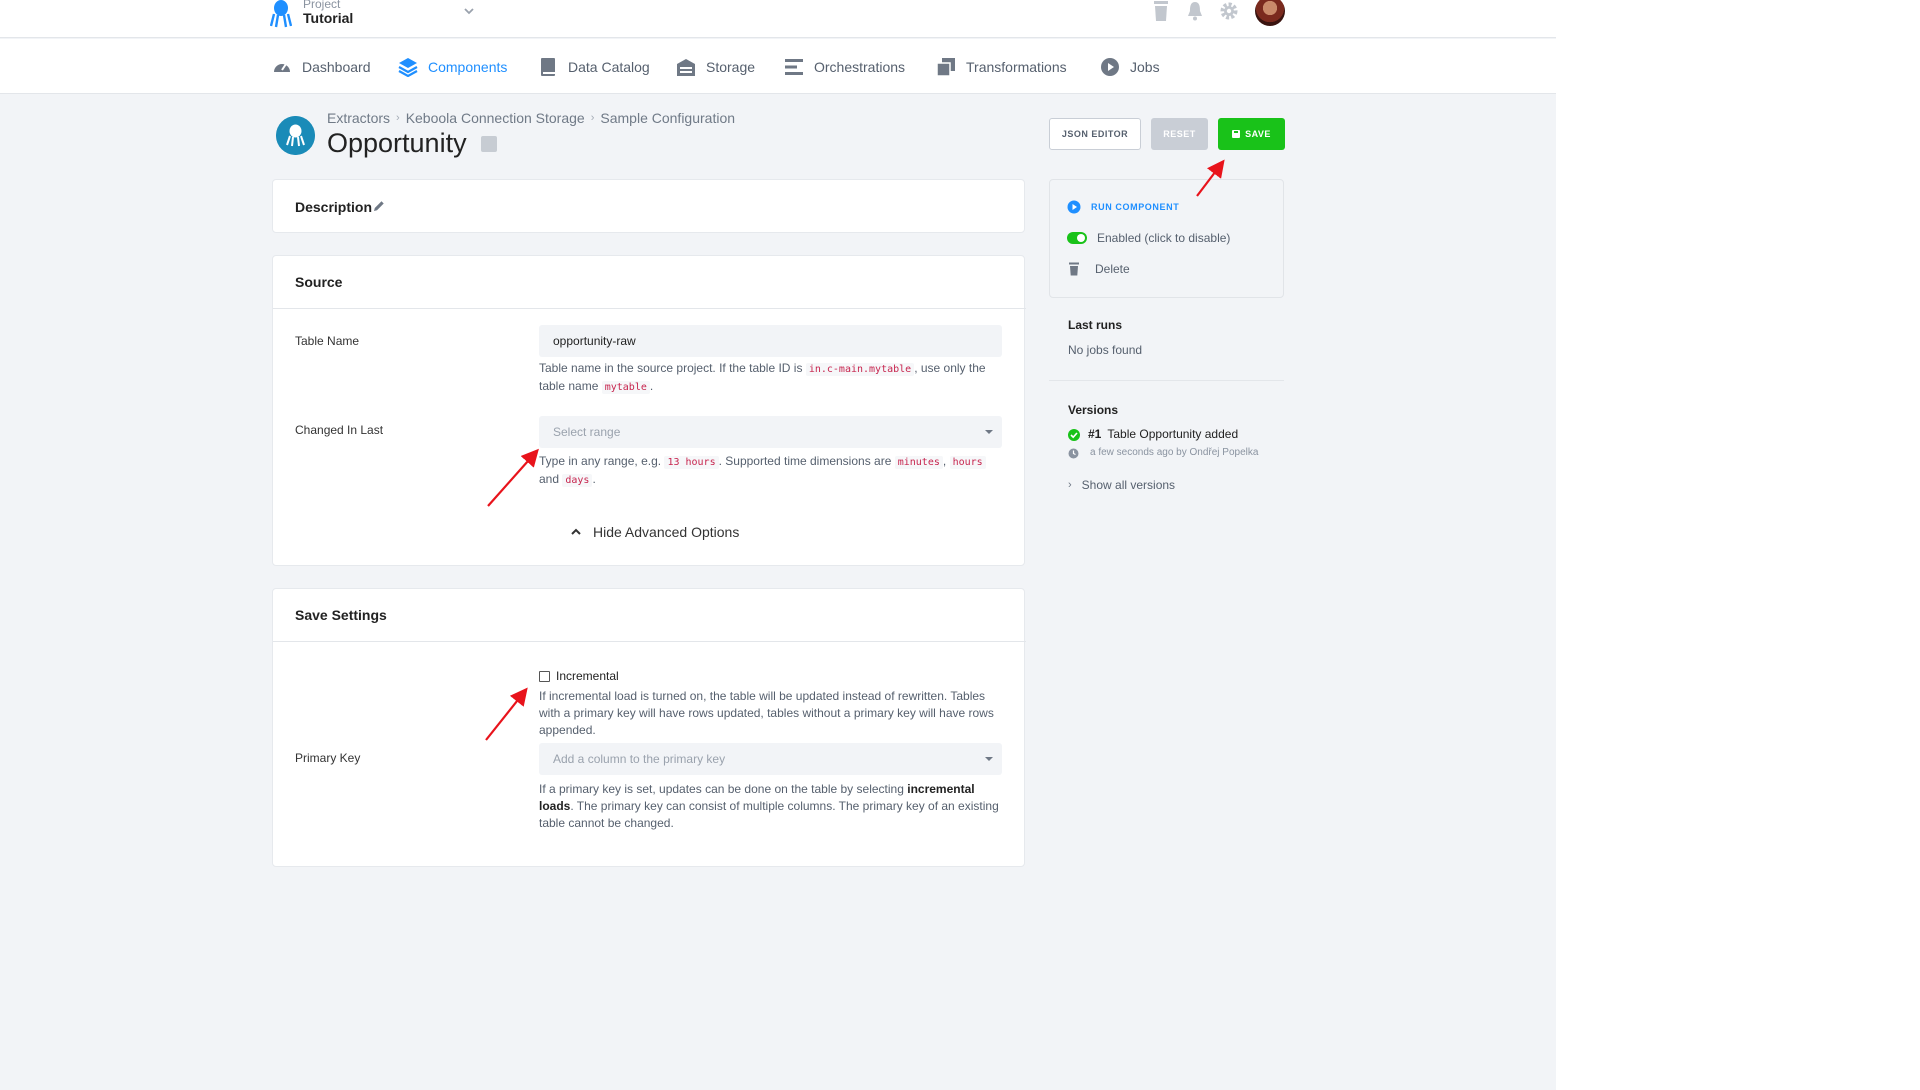  What do you see at coordinates (282, 67) in the screenshot?
I see `dashboard-gauge-icon` at bounding box center [282, 67].